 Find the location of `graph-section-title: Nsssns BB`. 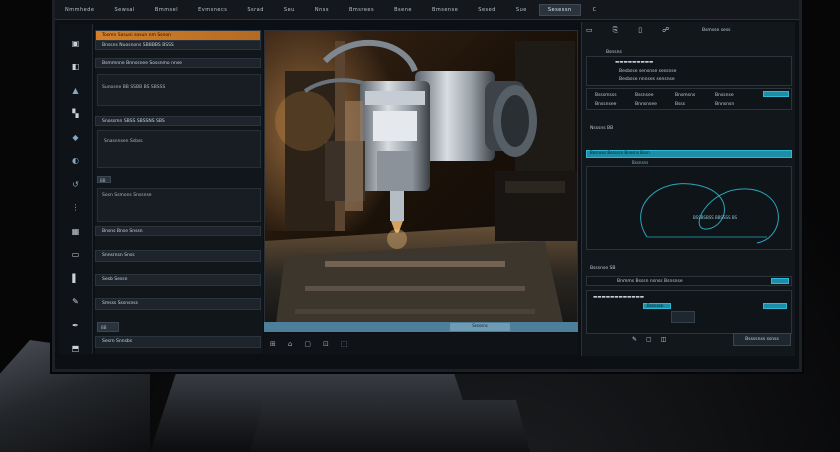

graph-section-title: Nsssns BB is located at coordinates (602, 128).